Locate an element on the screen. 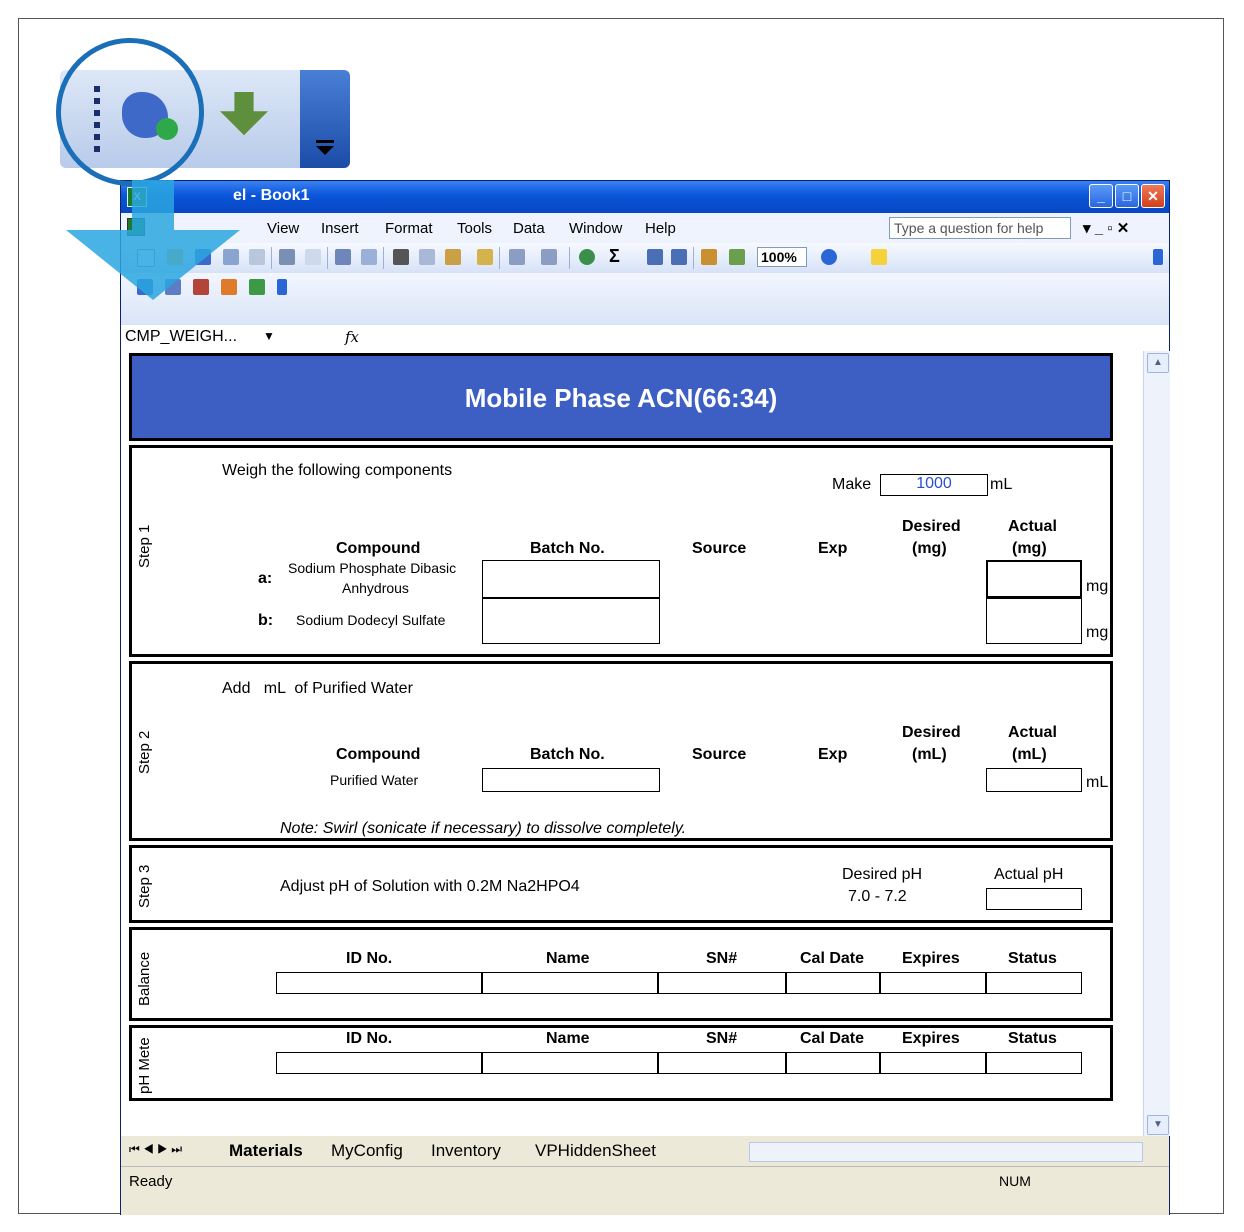 The height and width of the screenshot is (1232, 1244). callout-arrow is located at coordinates (153, 240).